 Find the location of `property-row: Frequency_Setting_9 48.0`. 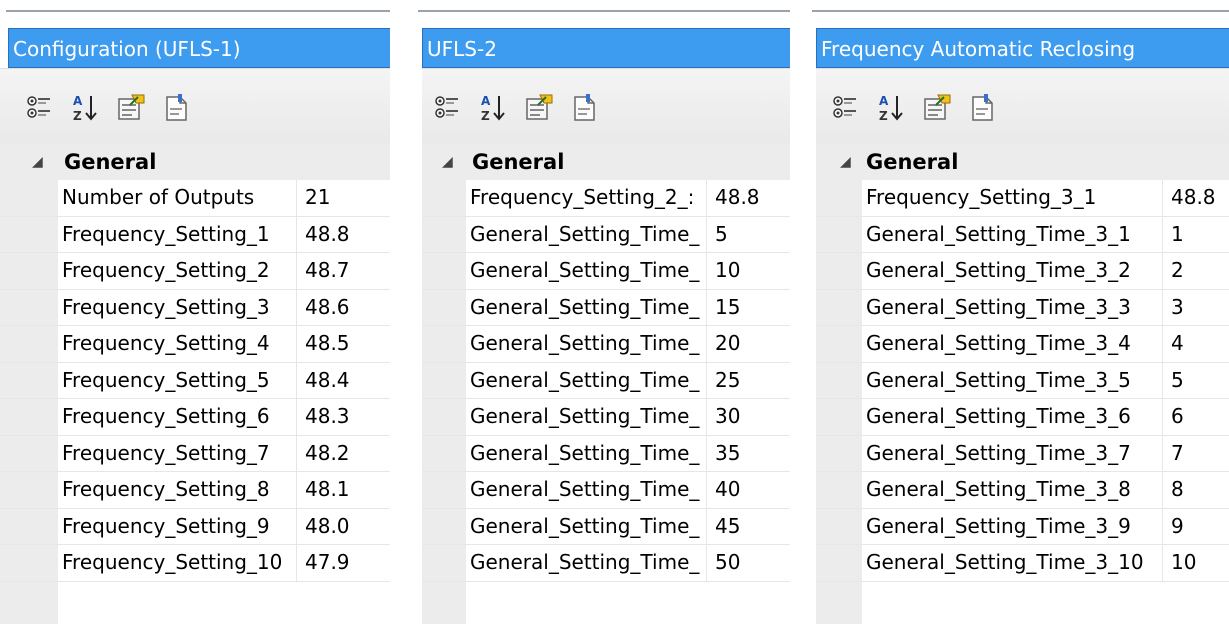

property-row: Frequency_Setting_9 48.0 is located at coordinates (195, 526).